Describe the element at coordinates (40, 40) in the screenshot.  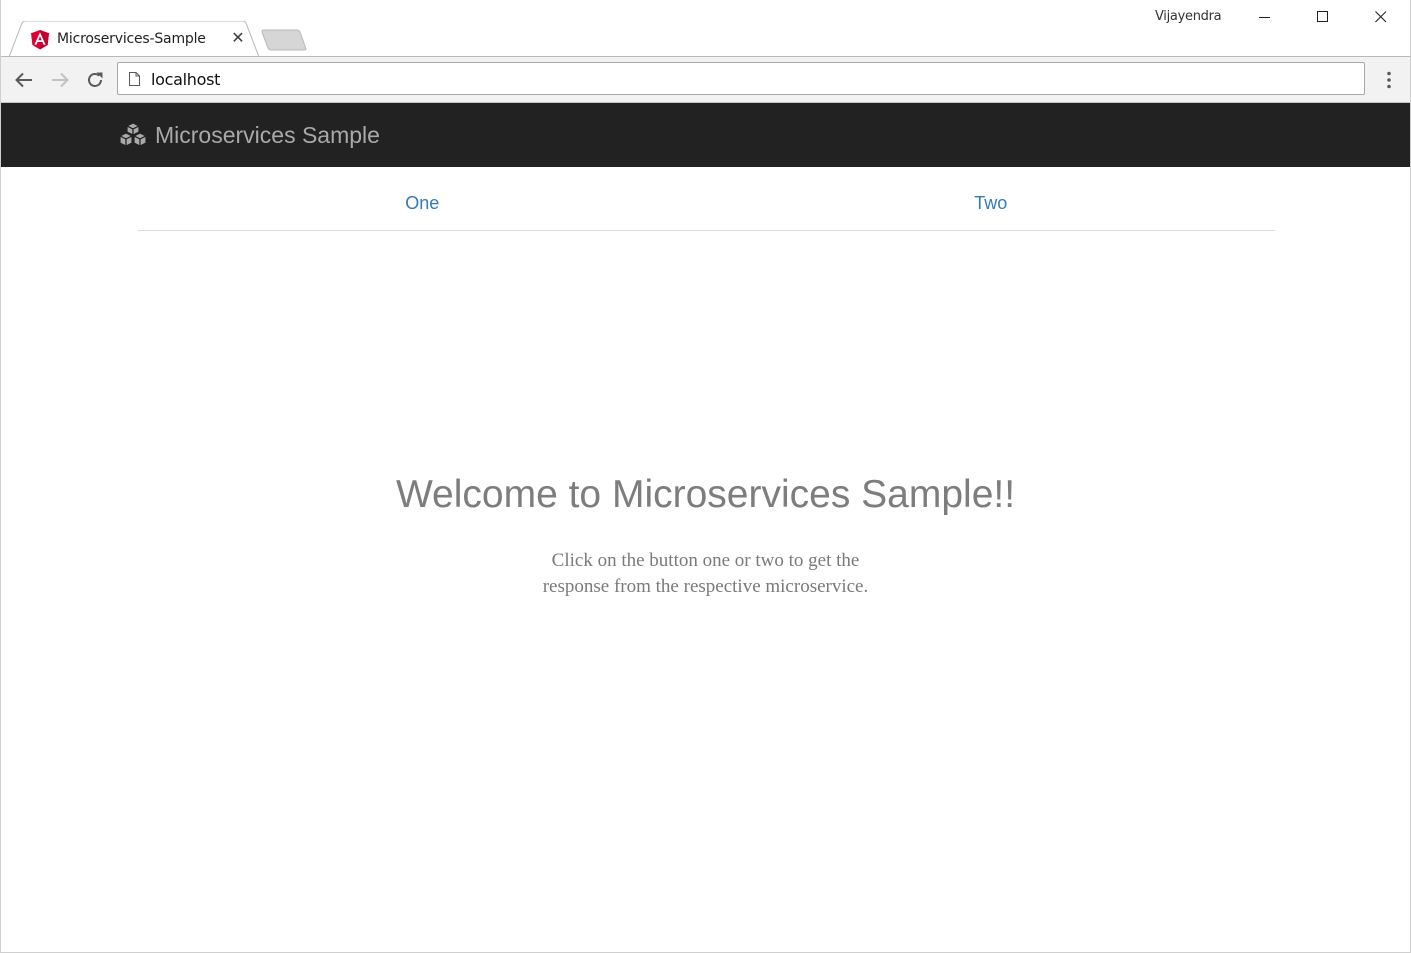
I see `angular-logo-icon` at that location.